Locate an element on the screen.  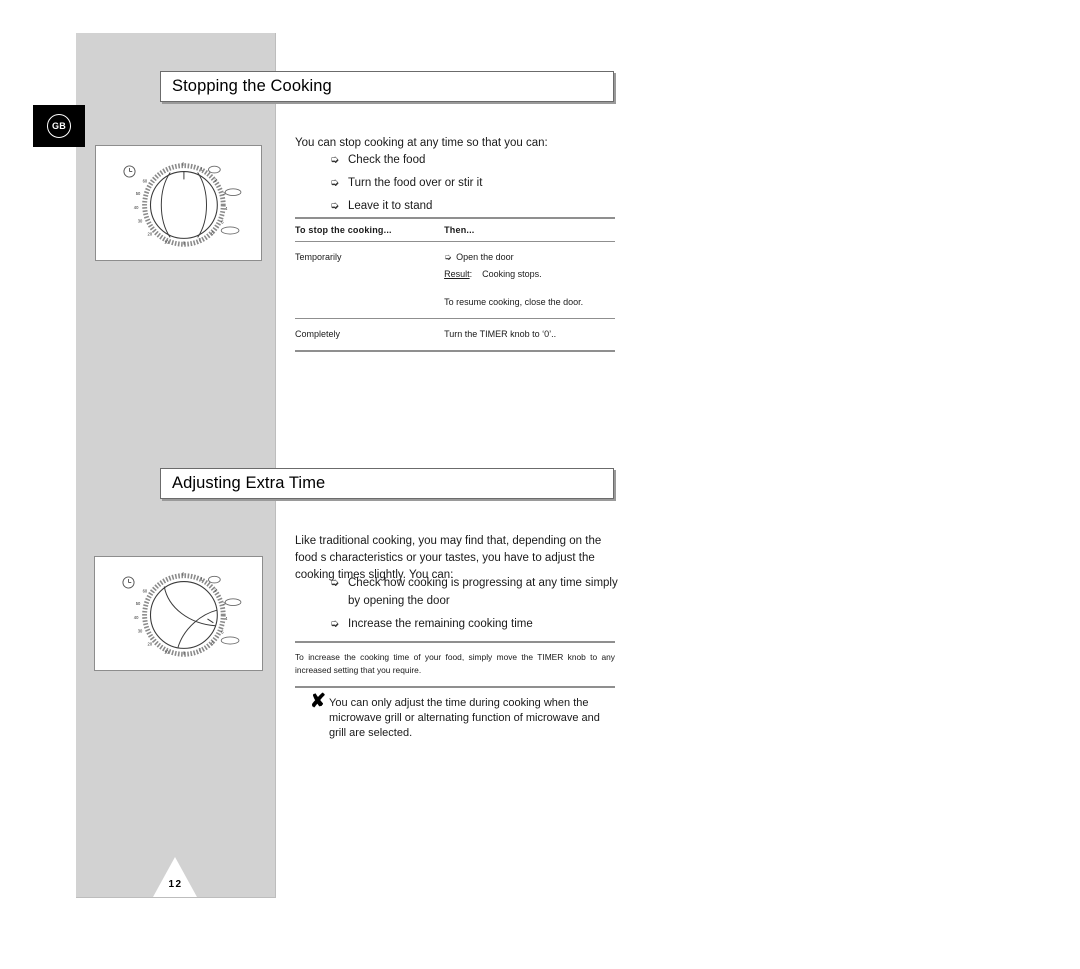
result-line: Result: Cooking stops. is located at coordinates (529, 274).